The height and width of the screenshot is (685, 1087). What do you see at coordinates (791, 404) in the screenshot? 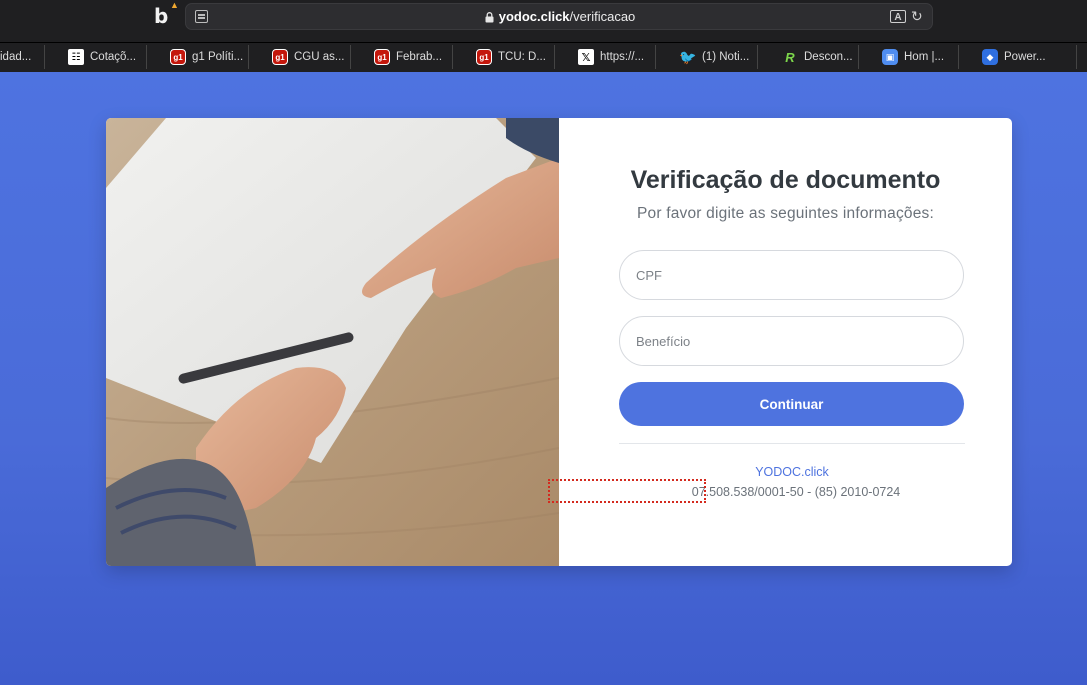
I see `continue-button: Continuar` at bounding box center [791, 404].